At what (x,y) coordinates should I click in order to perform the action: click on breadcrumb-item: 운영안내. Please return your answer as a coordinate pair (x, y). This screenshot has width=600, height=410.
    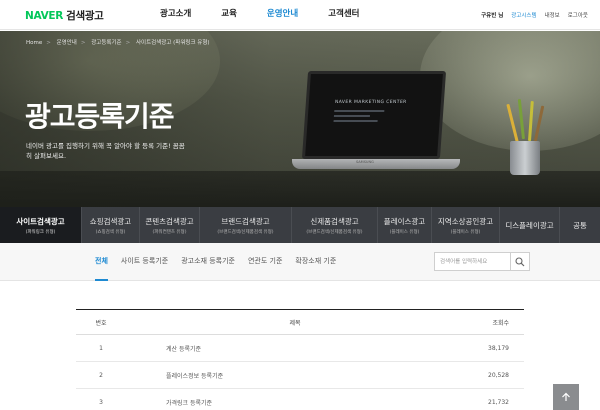
    Looking at the image, I should click on (67, 43).